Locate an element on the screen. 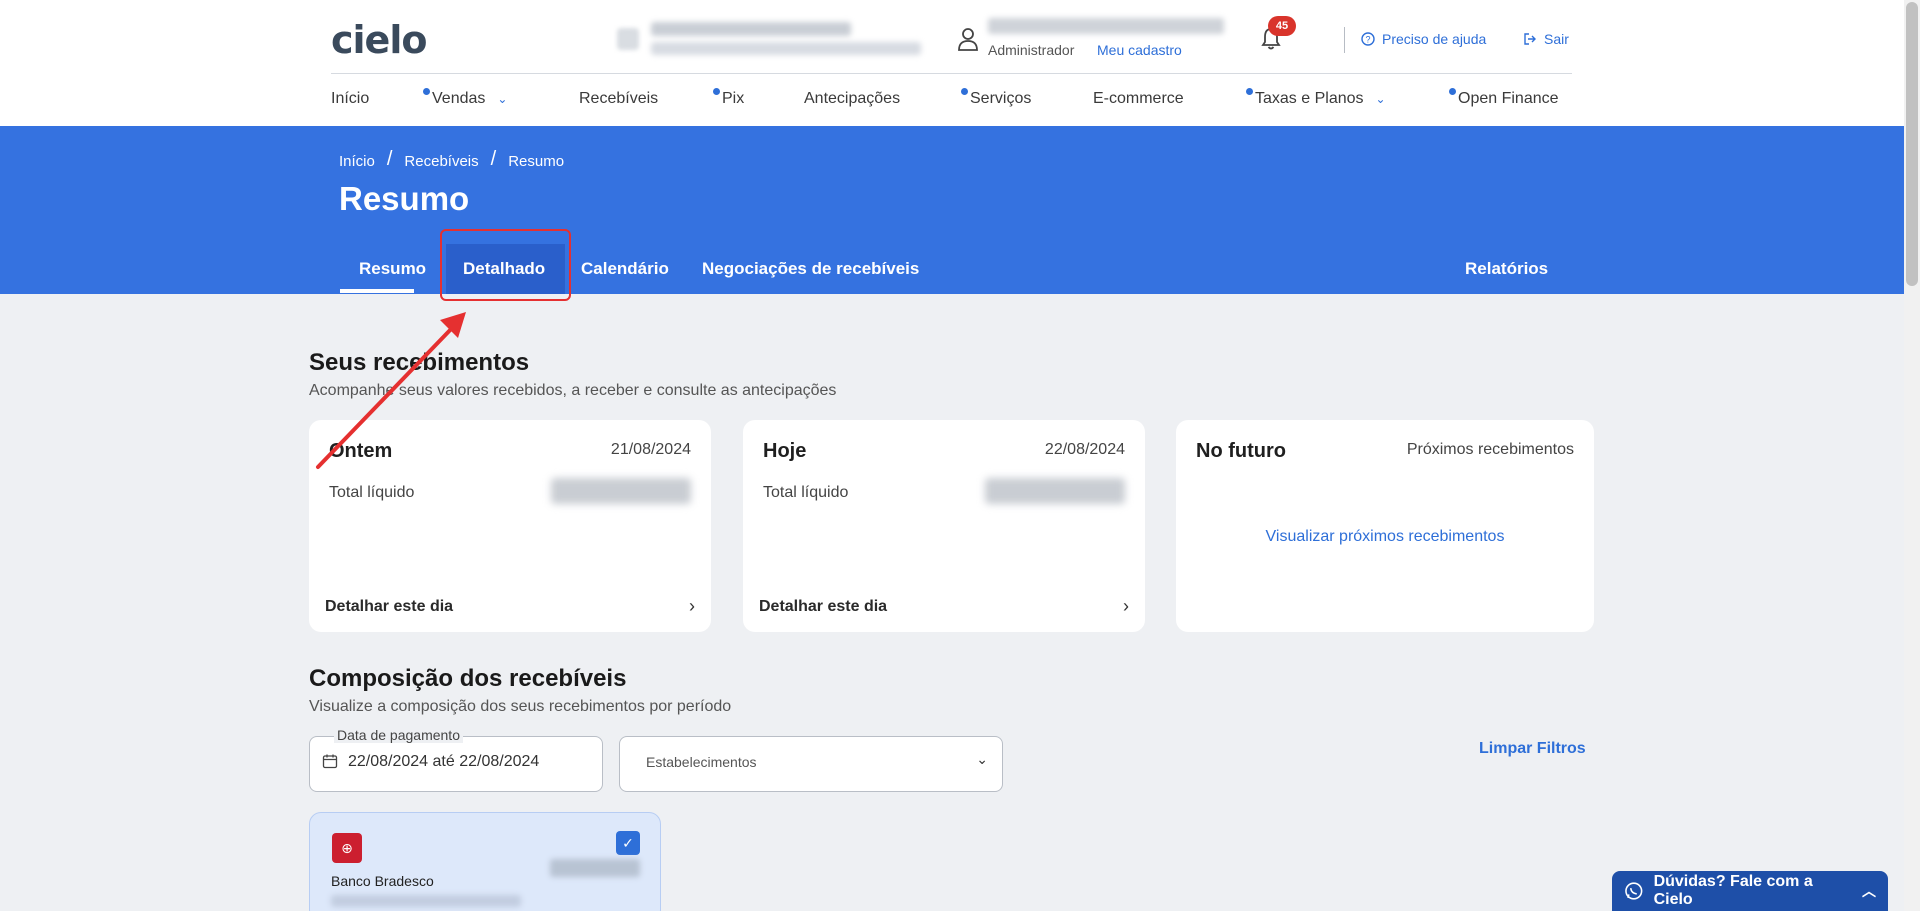 This screenshot has height=911, width=1920. nav-item-vendas: Vendas ⌄ is located at coordinates (465, 98).